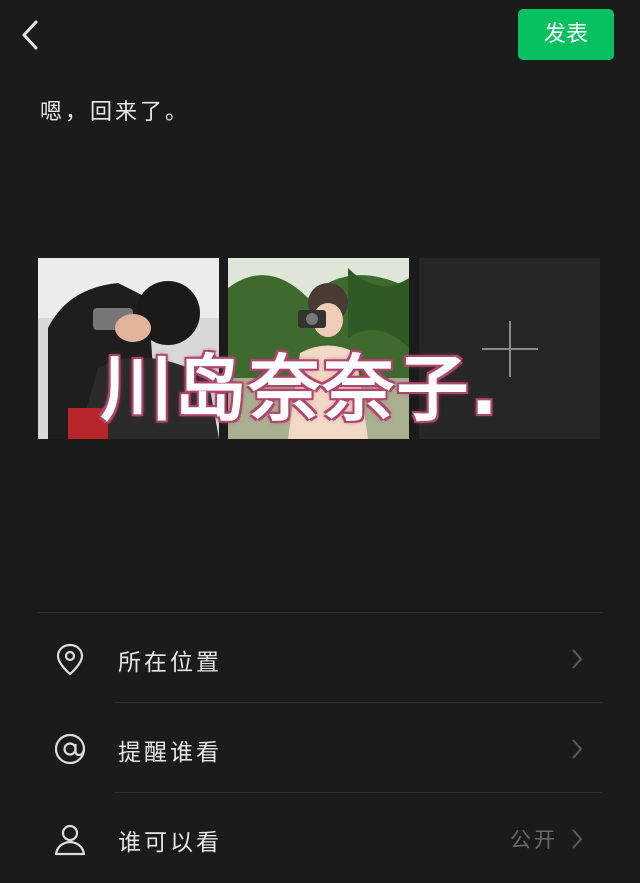 This screenshot has width=640, height=883. Describe the element at coordinates (534, 840) in the screenshot. I see `visibility-value: 公开` at that location.